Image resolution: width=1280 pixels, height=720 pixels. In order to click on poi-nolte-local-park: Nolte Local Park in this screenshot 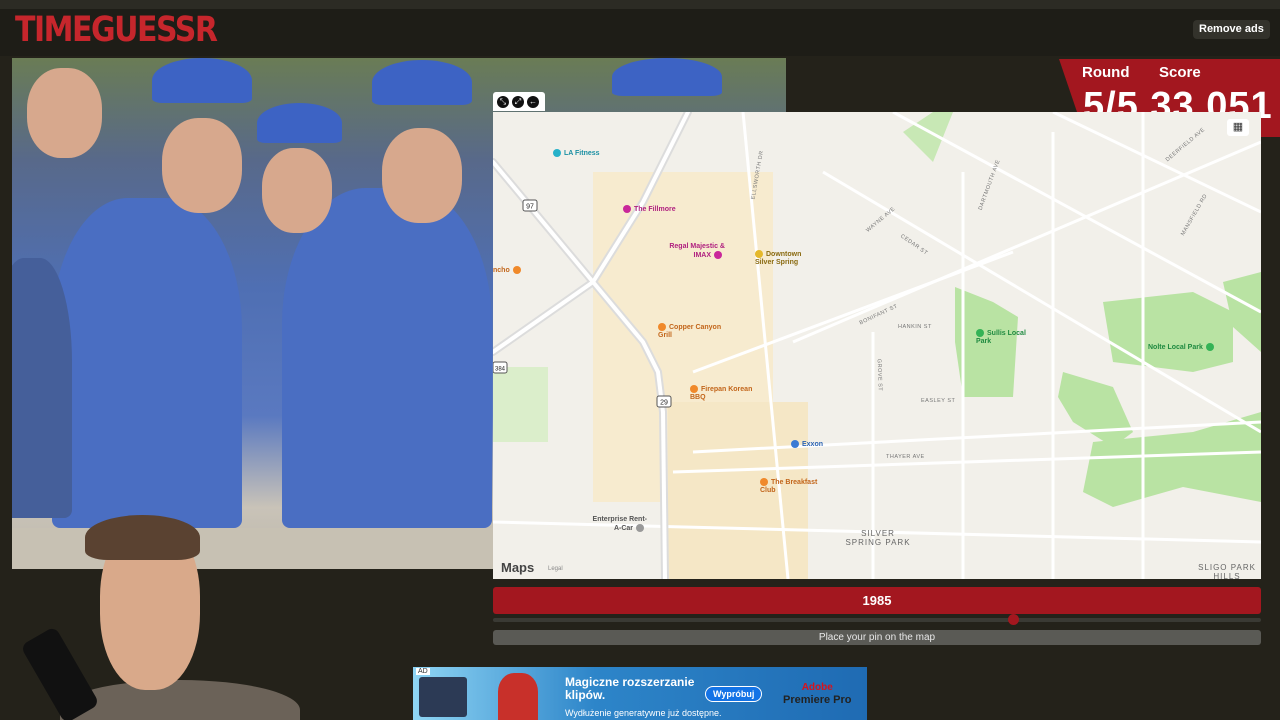, I will do `click(1182, 347)`.